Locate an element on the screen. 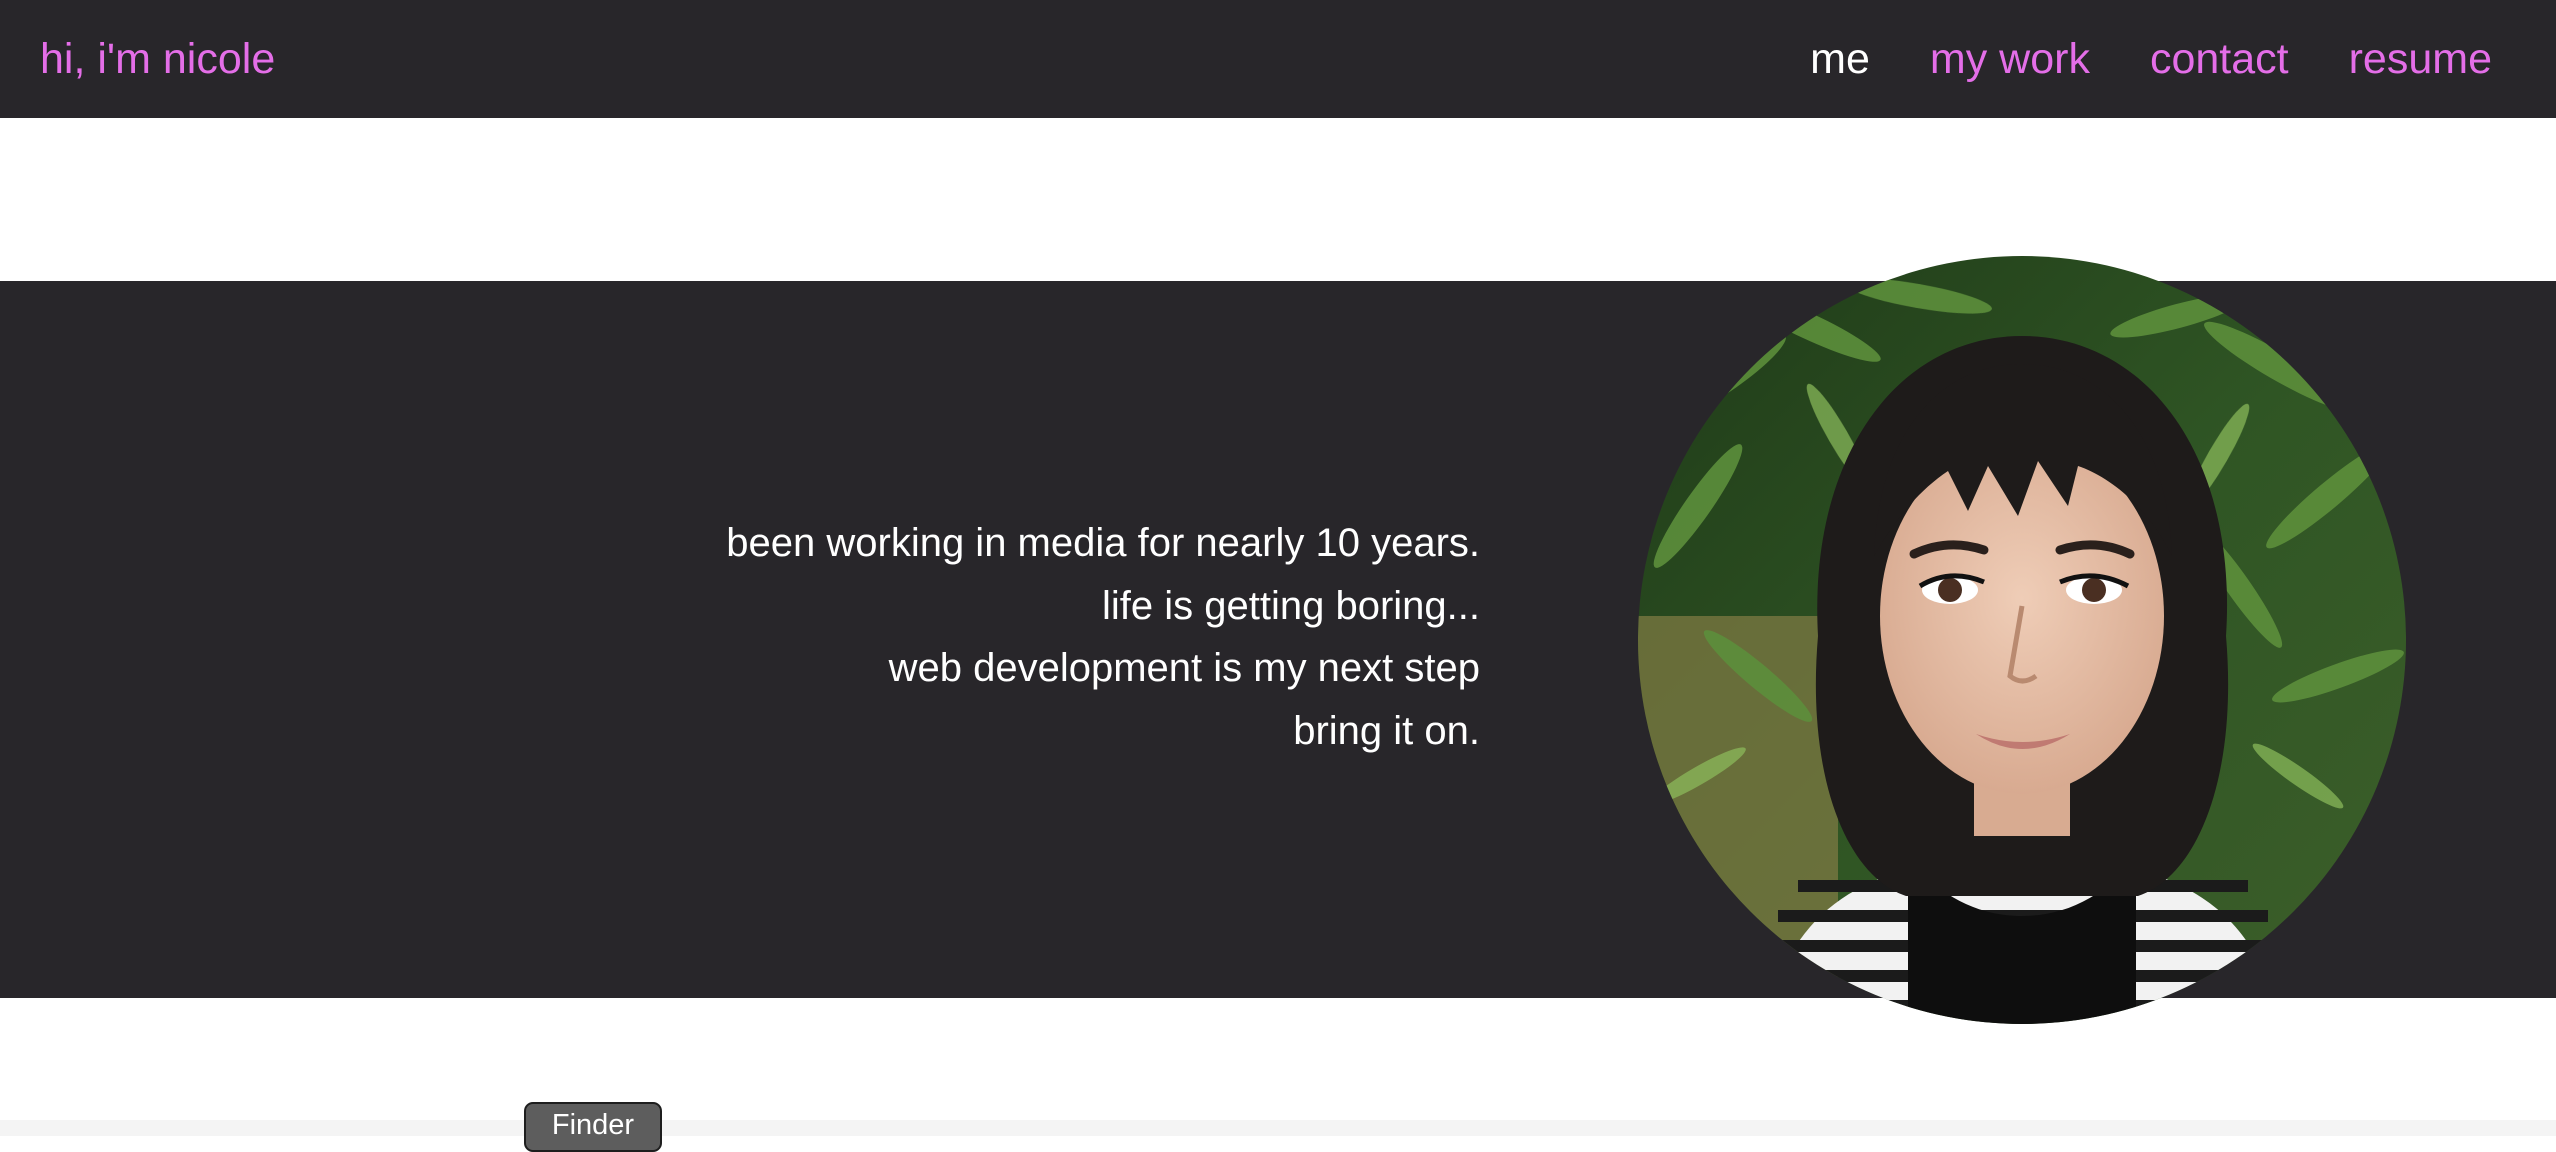 The image size is (2556, 1152). main-nav: me my work contact resume is located at coordinates (2151, 59).